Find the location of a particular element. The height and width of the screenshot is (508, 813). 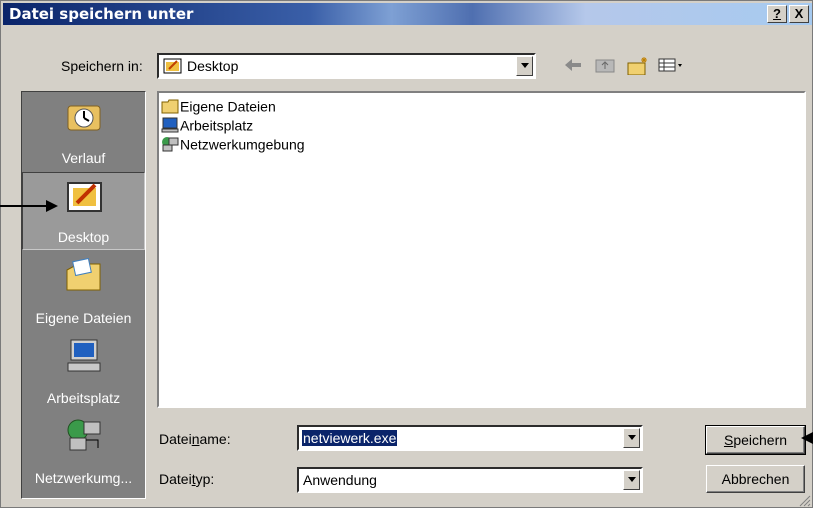

new-folder-icon is located at coordinates (638, 65).